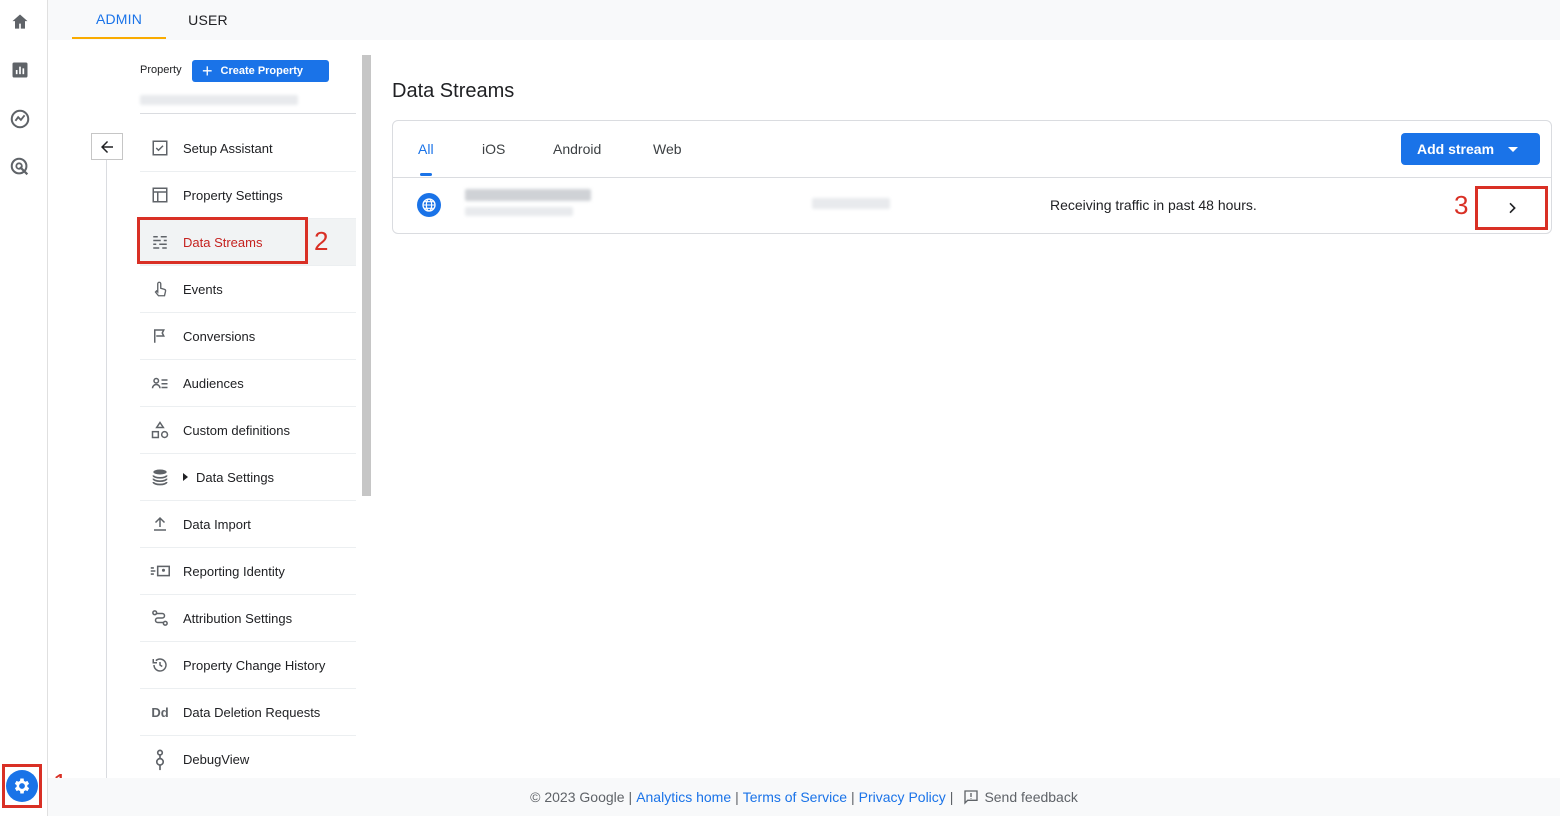 The width and height of the screenshot is (1560, 816). What do you see at coordinates (235, 477) in the screenshot?
I see `menu-label: Data Settings` at bounding box center [235, 477].